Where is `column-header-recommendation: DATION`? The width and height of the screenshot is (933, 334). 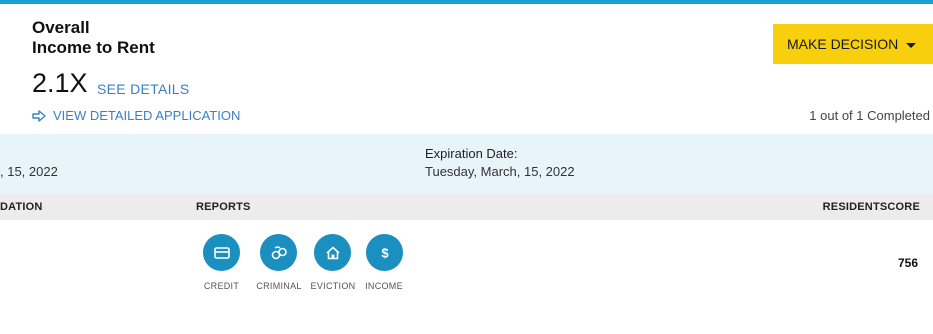 column-header-recommendation: DATION is located at coordinates (21, 207).